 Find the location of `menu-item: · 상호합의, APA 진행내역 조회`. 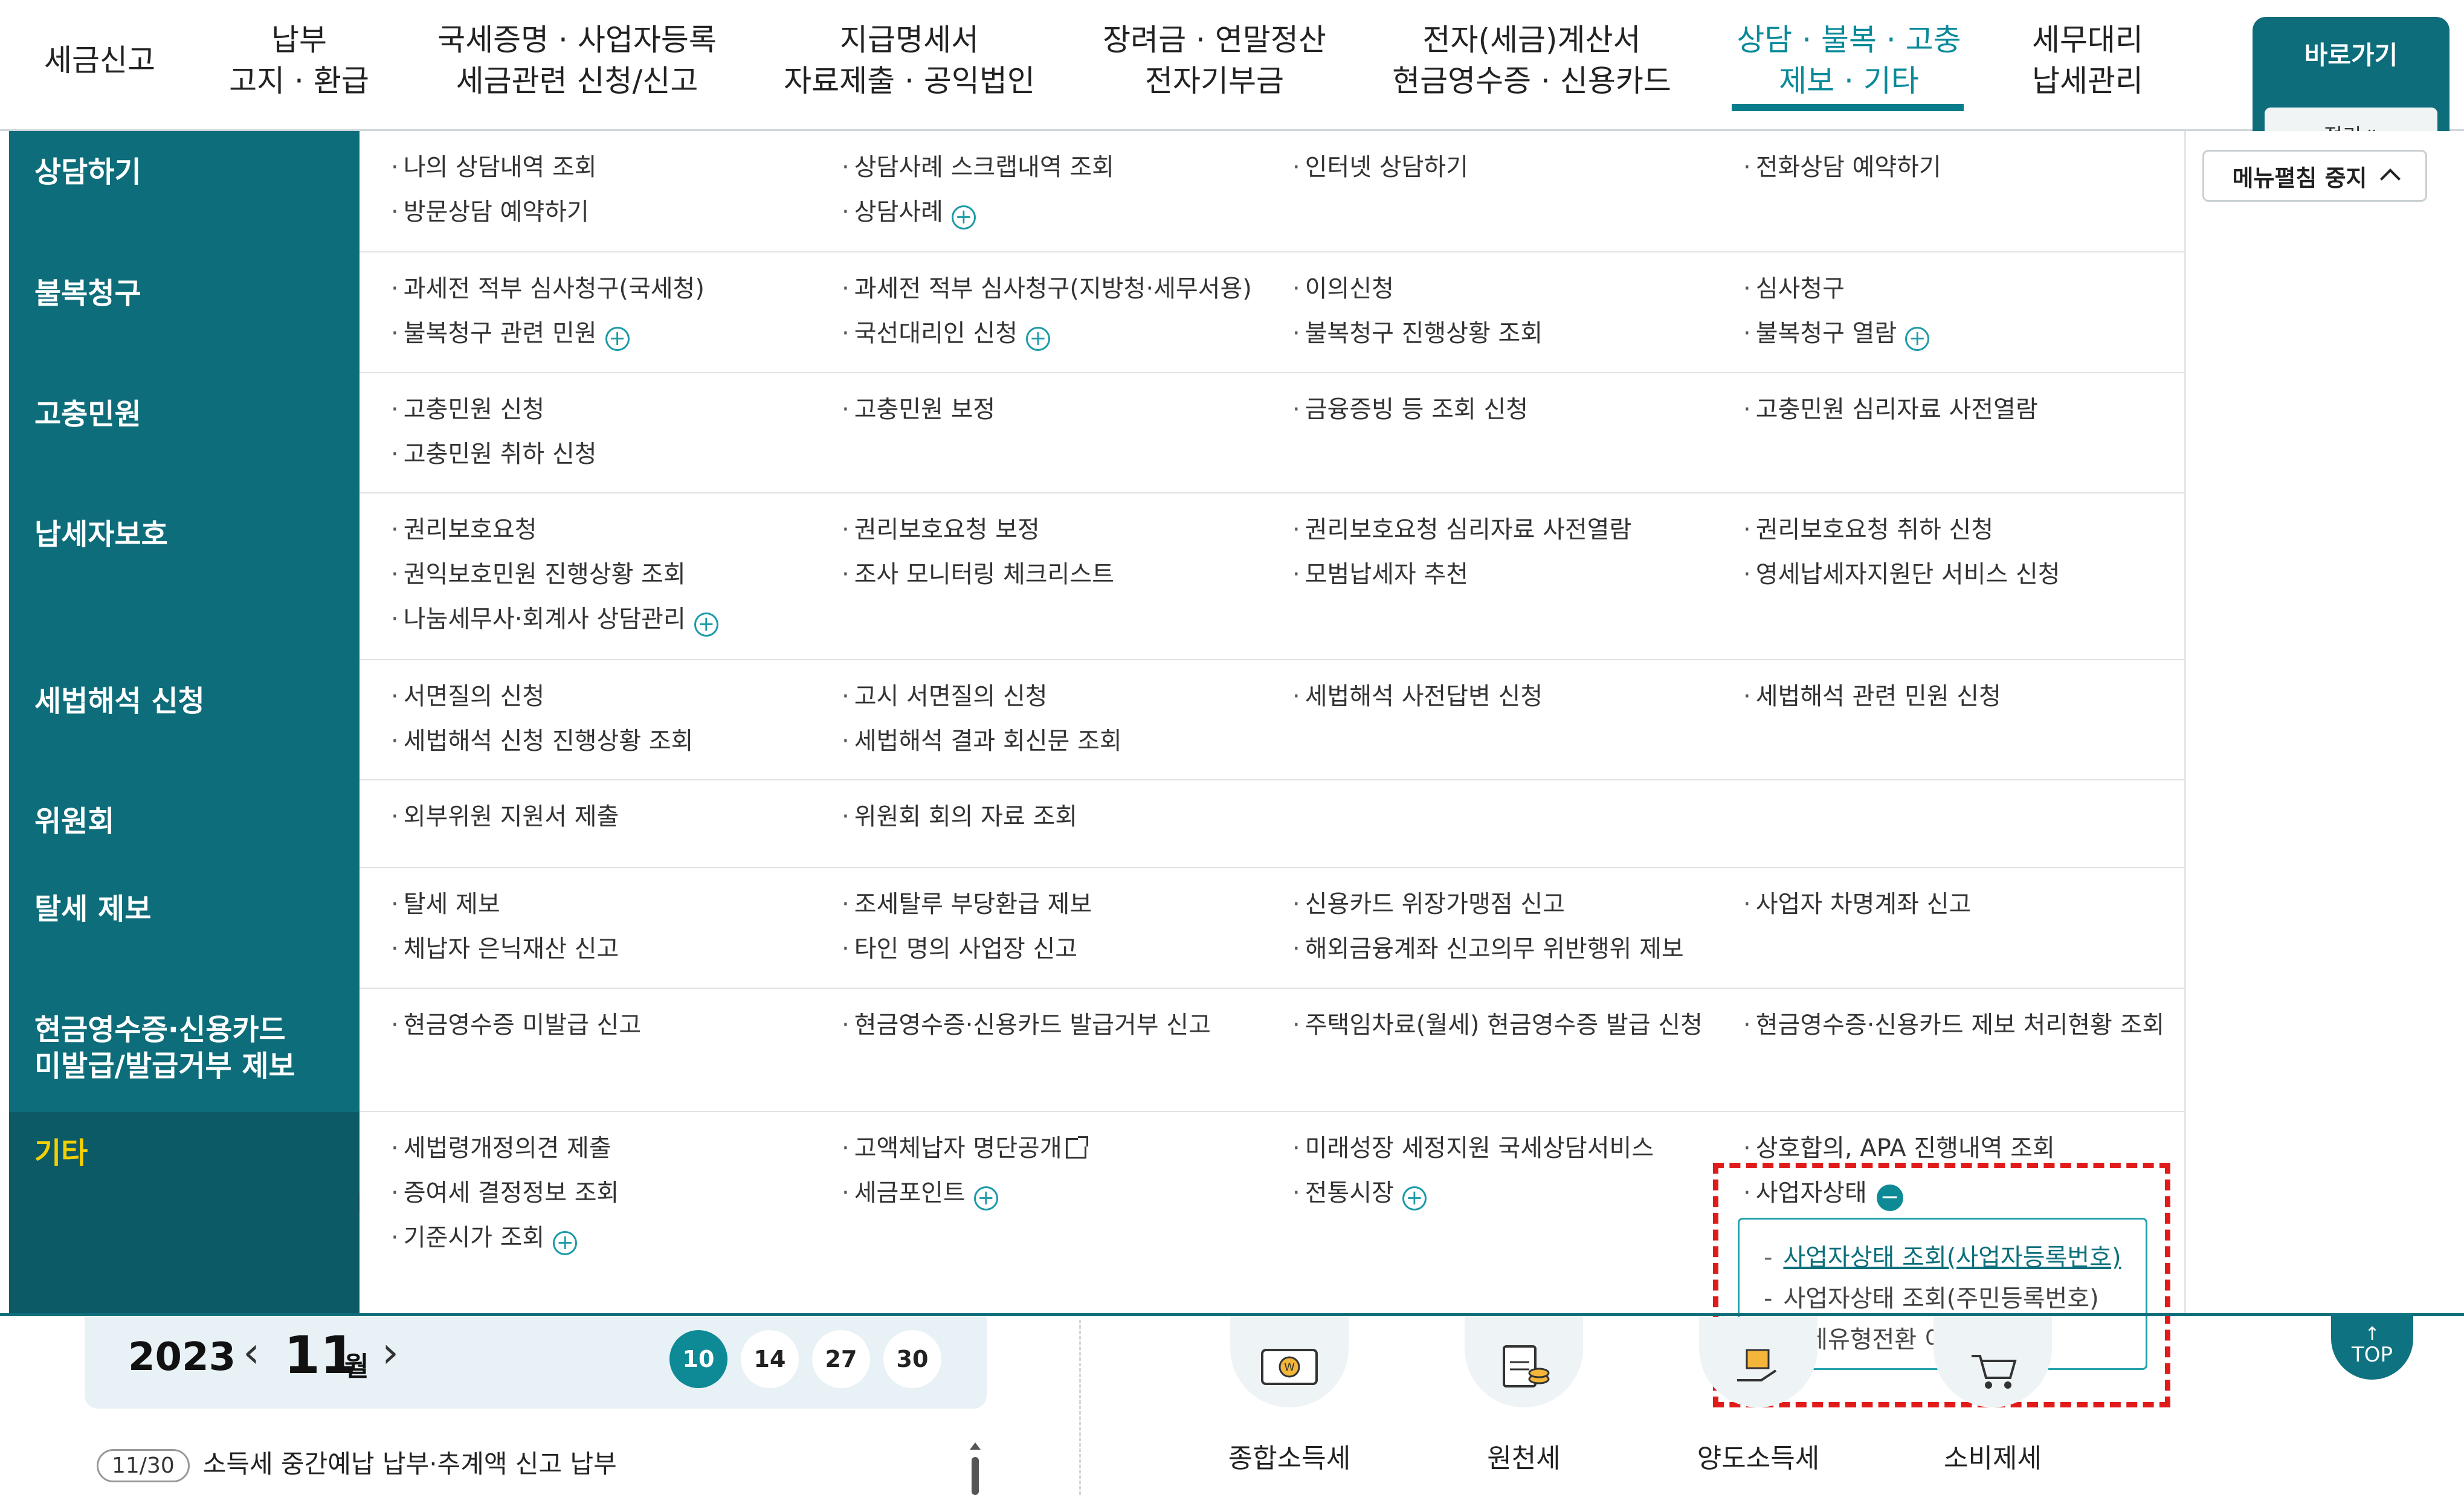

menu-item: · 상호합의, APA 진행내역 조회 is located at coordinates (1899, 1148).